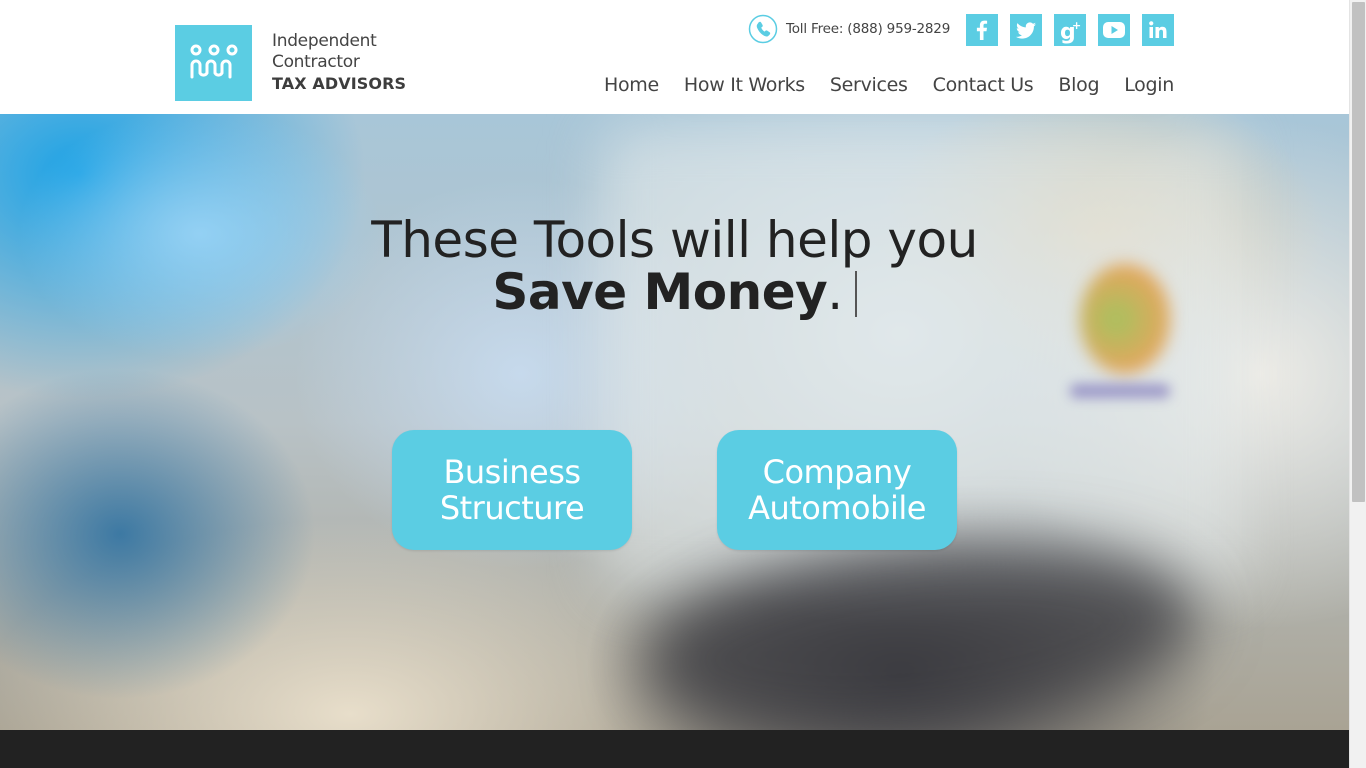 The image size is (1366, 768). Describe the element at coordinates (1149, 85) in the screenshot. I see `nav-item-login: Login` at that location.